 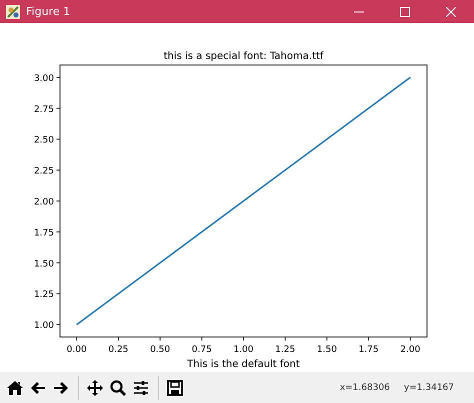 I want to click on tick-label: 2.25, so click(x=44, y=171).